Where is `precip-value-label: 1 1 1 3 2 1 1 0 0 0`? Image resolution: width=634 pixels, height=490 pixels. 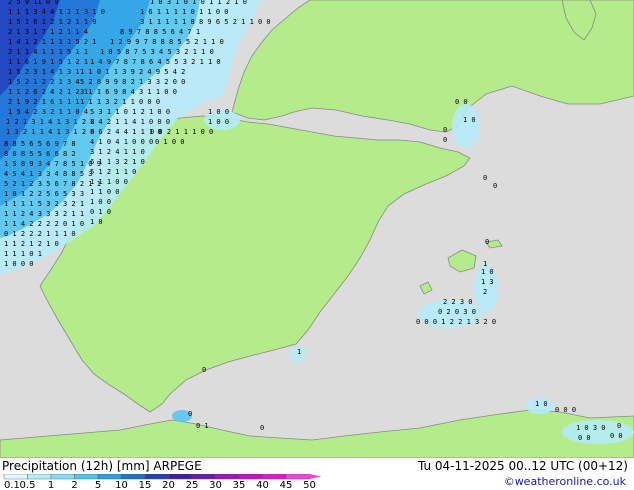 precip-value-label: 1 1 1 3 2 1 1 0 0 0 is located at coordinates (120, 102).